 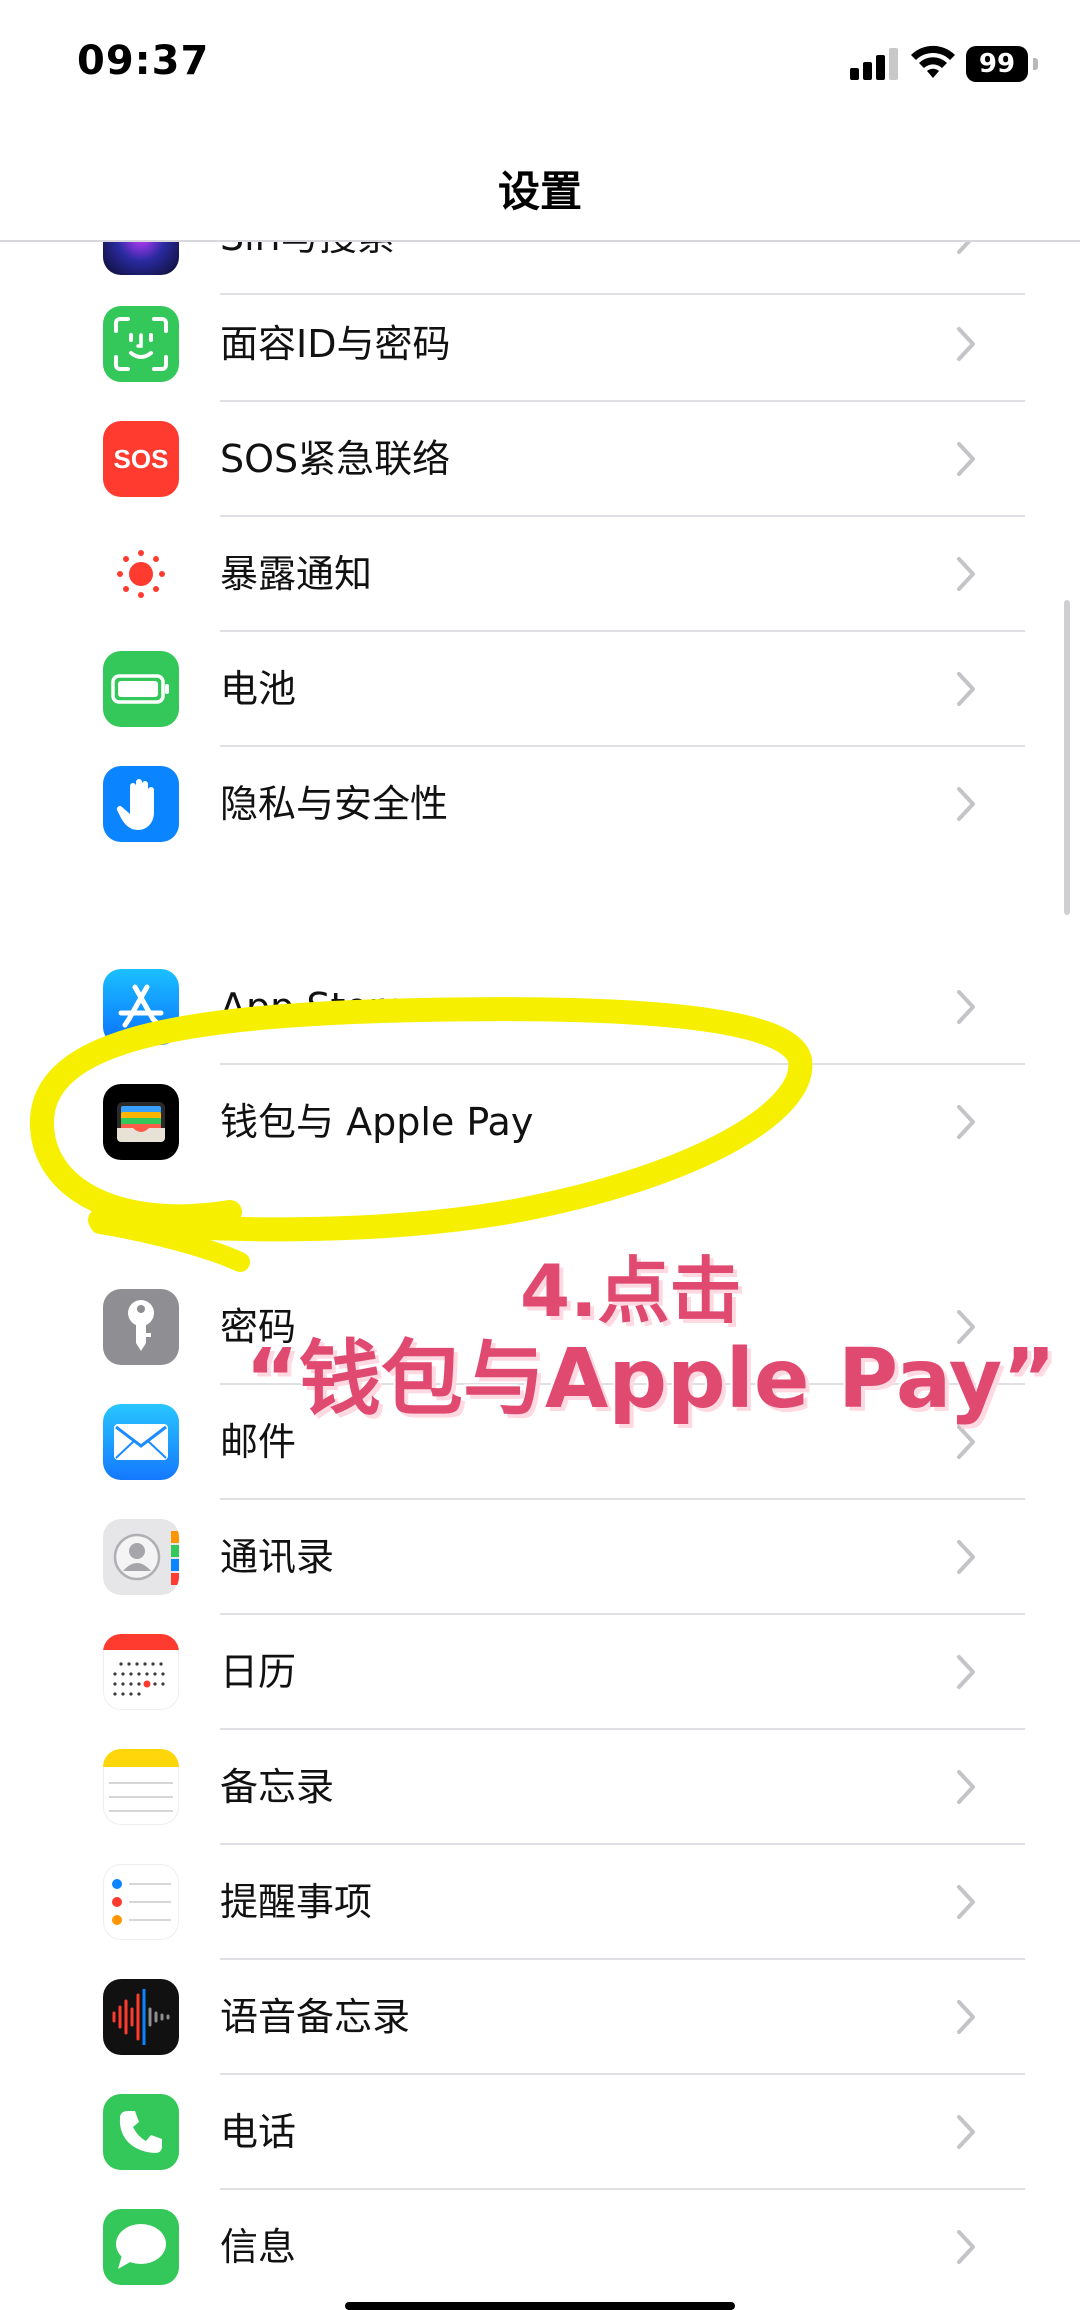 I want to click on settings-row-label: 电池, so click(x=258, y=689).